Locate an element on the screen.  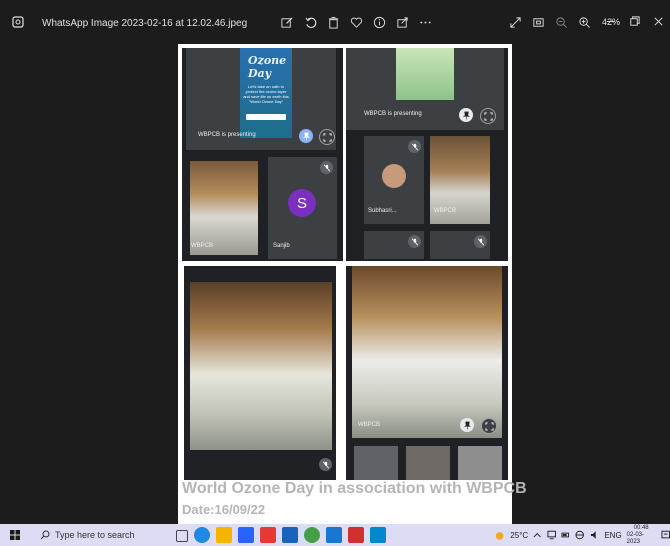
participant-tile-sanjib: S Sanjib is located at coordinates (302, 208).